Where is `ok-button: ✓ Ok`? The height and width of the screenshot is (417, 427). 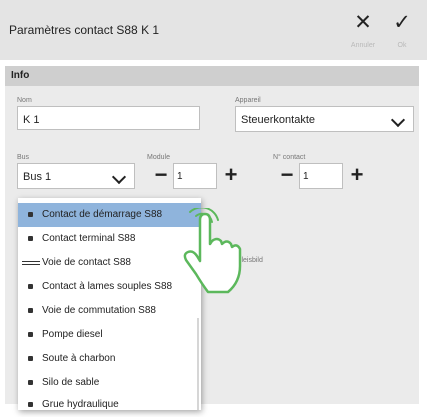 ok-button: ✓ Ok is located at coordinates (402, 29).